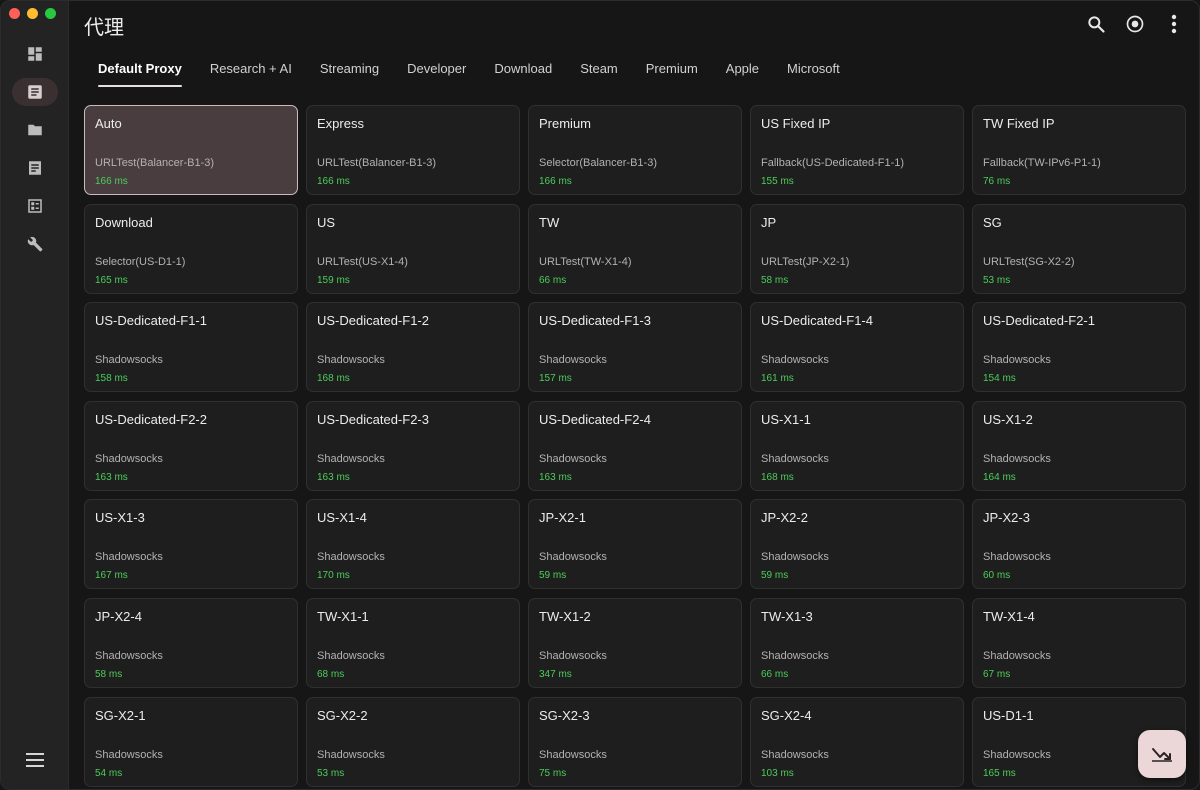  Describe the element at coordinates (857, 248) in the screenshot. I see `proxy-card: JP URLTest(JP-X2-1) 58 ms` at that location.